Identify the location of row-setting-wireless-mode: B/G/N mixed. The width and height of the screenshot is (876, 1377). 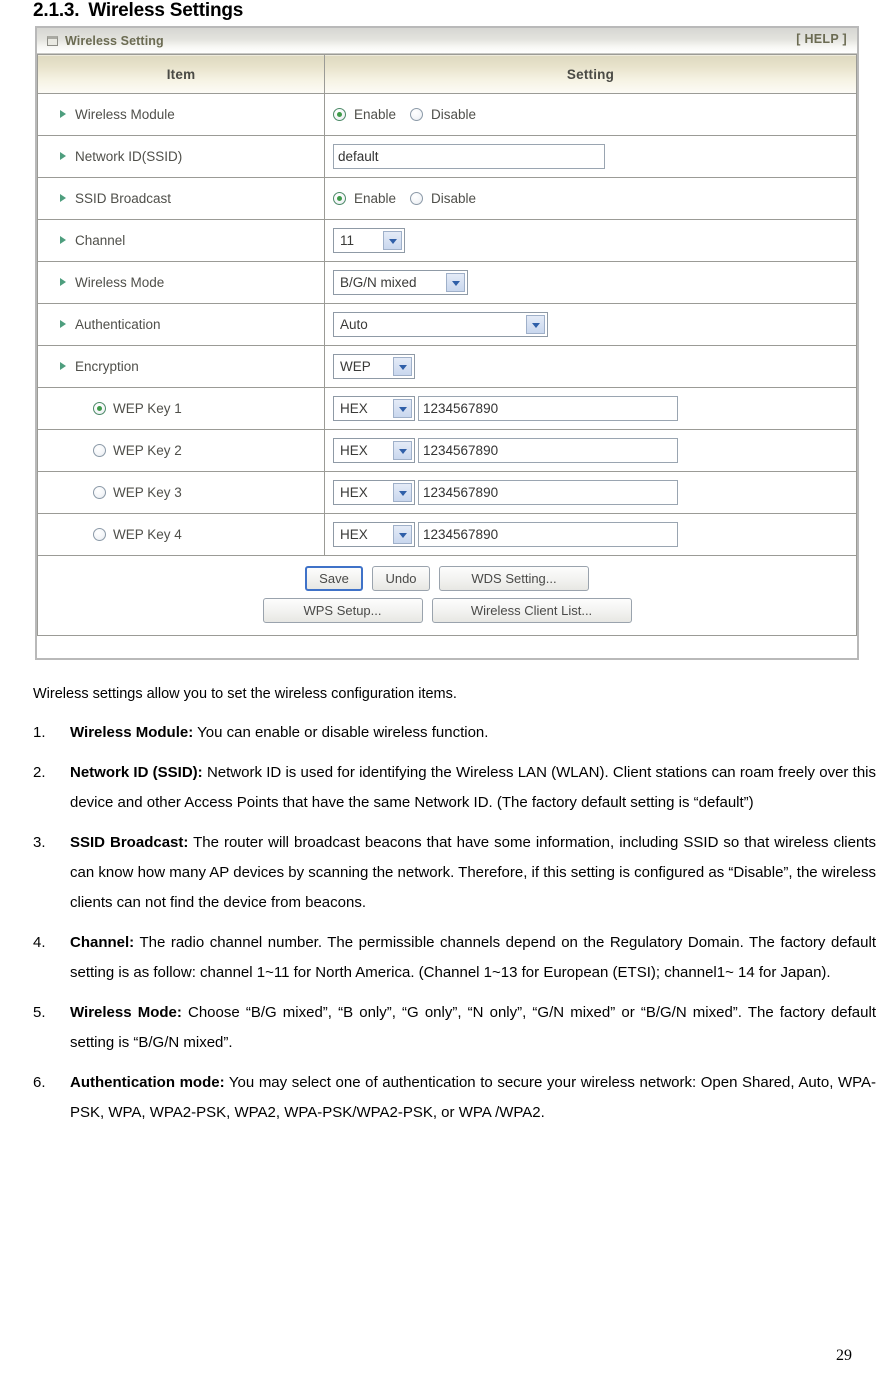
(590, 282).